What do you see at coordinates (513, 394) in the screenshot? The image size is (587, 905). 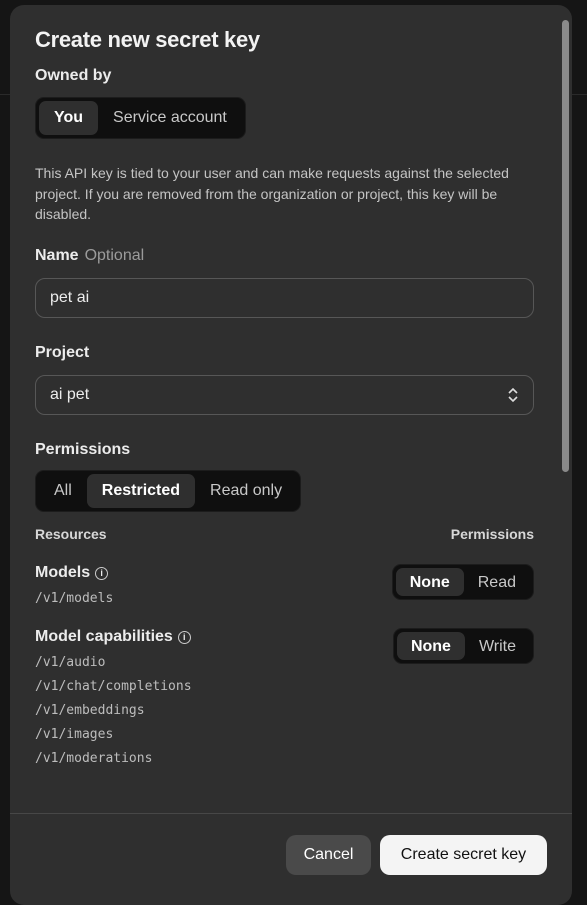 I see `chevron-up-down-icon` at bounding box center [513, 394].